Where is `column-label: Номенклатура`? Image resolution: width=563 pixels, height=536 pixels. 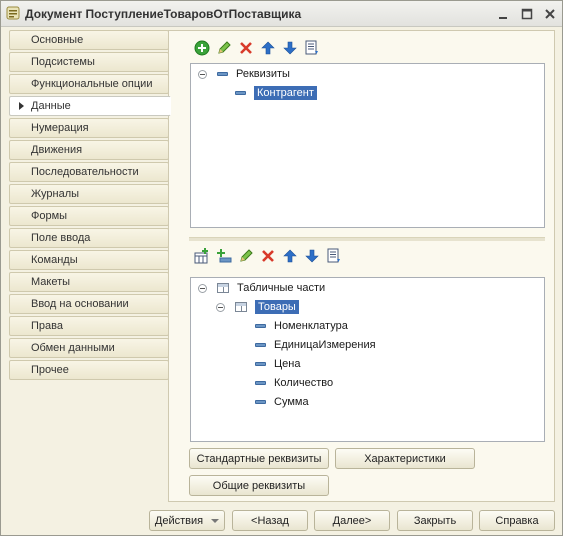
column-label: Номенклатура is located at coordinates (311, 326).